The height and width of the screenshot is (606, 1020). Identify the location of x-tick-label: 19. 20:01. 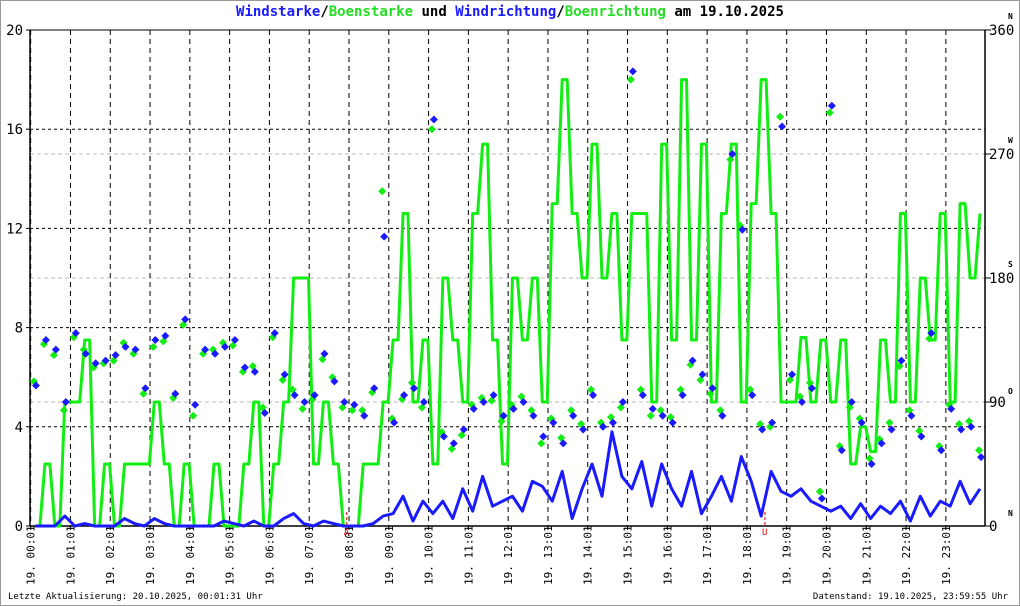
(826, 555).